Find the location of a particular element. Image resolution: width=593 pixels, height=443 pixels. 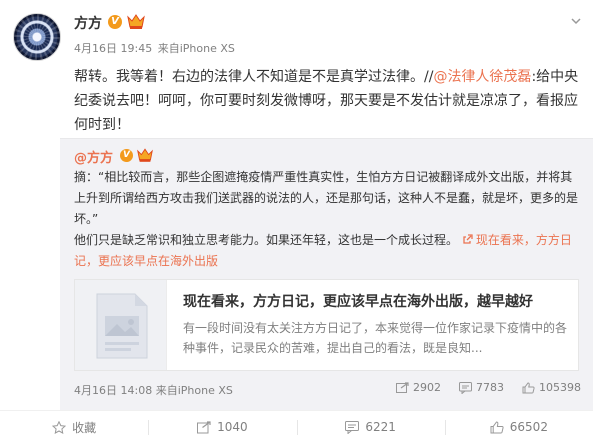

article-thumbnail is located at coordinates (121, 325).